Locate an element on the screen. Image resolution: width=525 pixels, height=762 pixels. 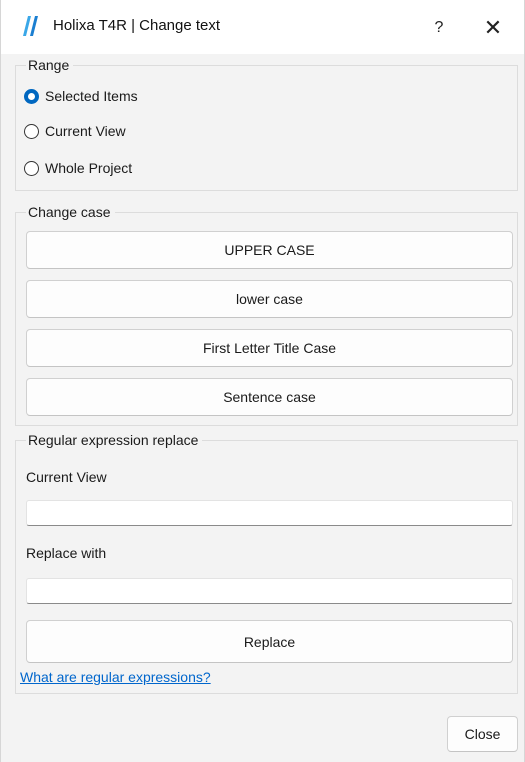
close-button: Close is located at coordinates (482, 734).